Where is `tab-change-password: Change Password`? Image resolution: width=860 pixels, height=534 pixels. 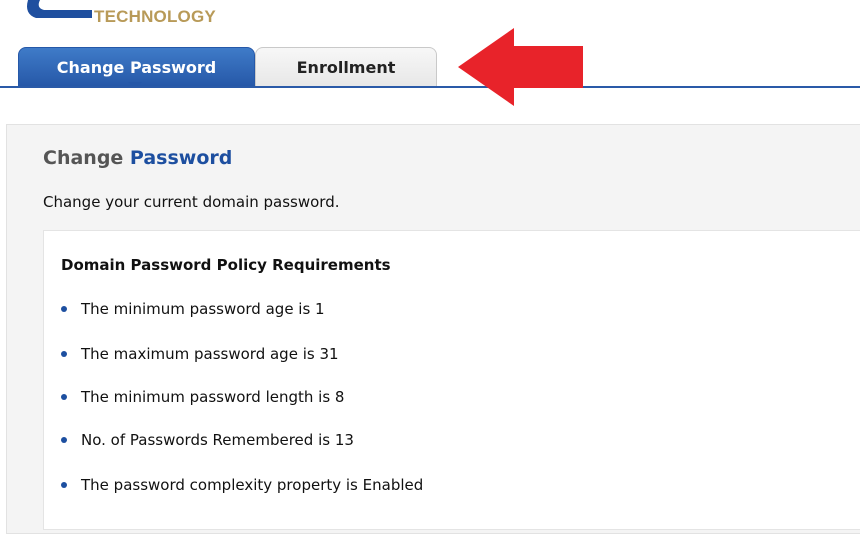
tab-change-password: Change Password is located at coordinates (136, 67).